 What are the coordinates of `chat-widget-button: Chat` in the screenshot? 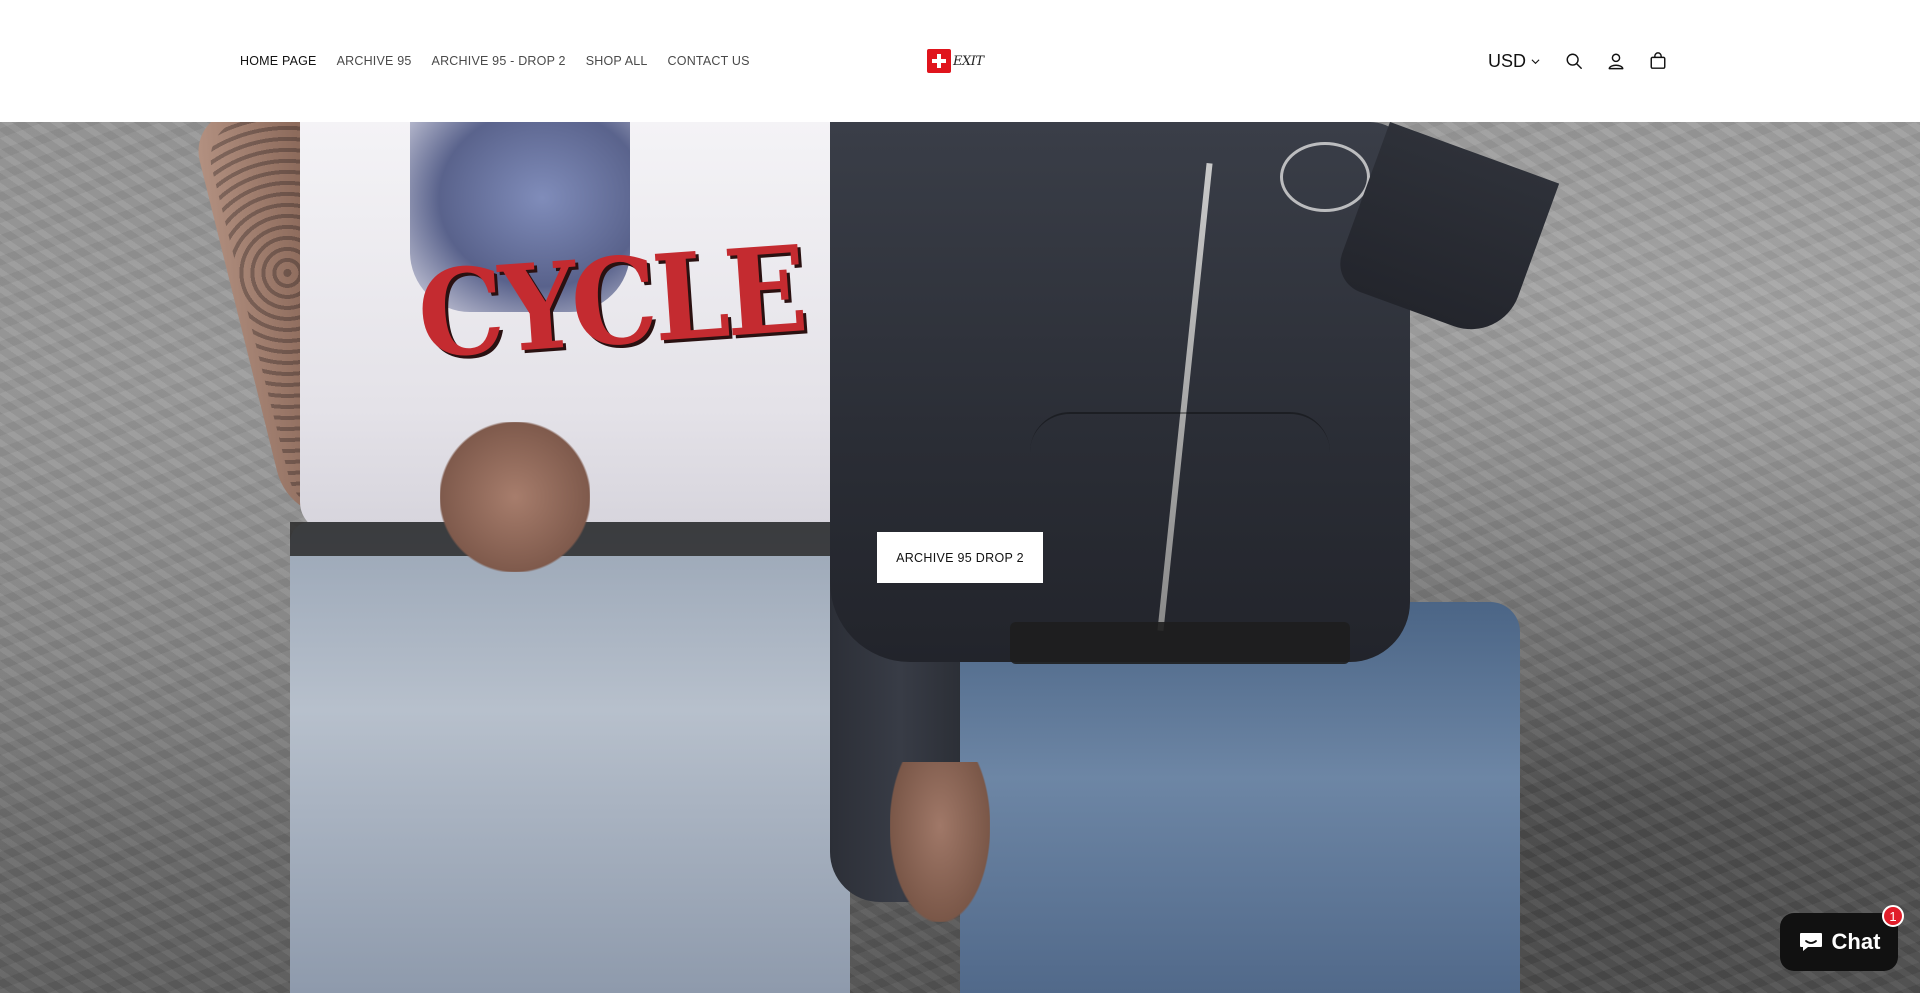 It's located at (1839, 942).